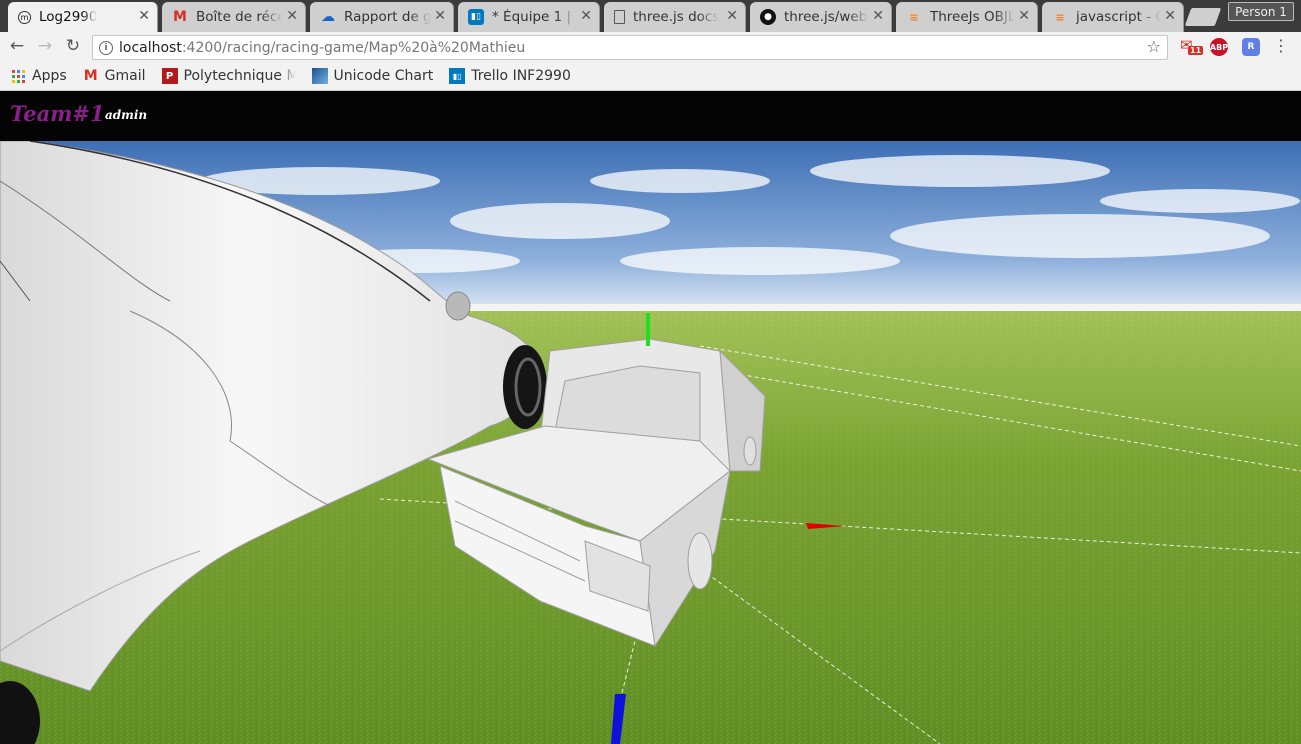  What do you see at coordinates (967, 17) in the screenshot?
I see `tab-stackoverflow-1: ≡ ThreeJs OBJLoader ✕` at bounding box center [967, 17].